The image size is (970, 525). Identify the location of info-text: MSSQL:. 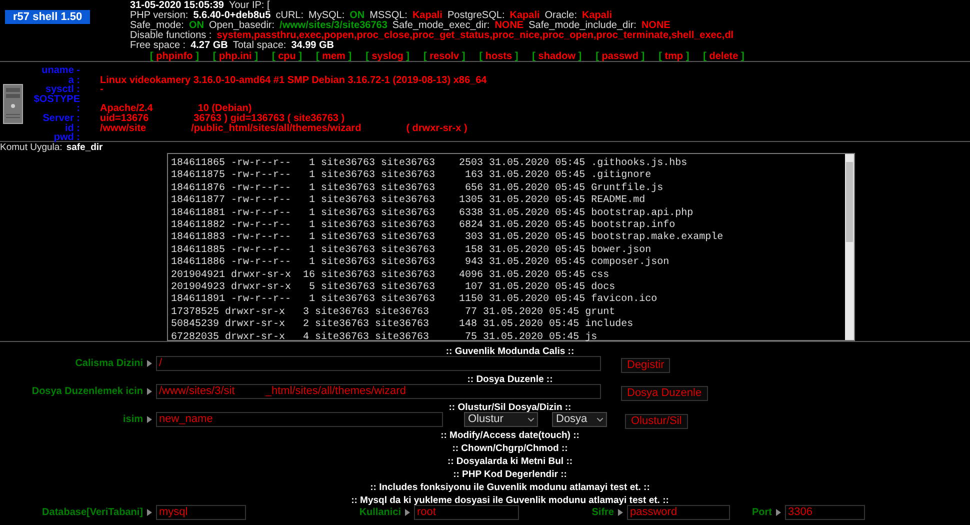
(389, 16).